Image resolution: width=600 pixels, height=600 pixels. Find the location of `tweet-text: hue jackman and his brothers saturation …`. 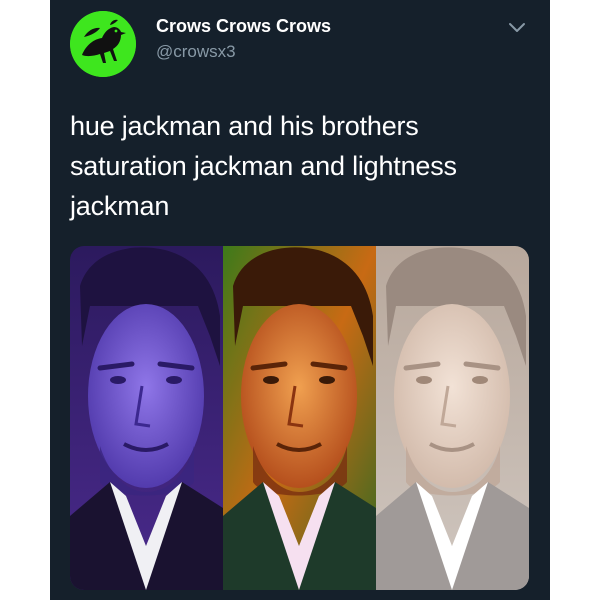

tweet-text: hue jackman and his brothers saturation … is located at coordinates (263, 166).